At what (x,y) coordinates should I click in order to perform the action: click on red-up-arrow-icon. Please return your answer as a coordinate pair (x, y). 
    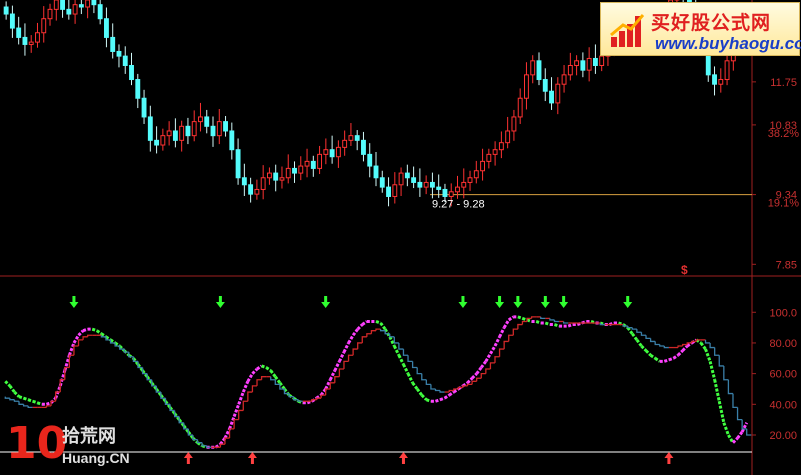
    Looking at the image, I should click on (188, 458).